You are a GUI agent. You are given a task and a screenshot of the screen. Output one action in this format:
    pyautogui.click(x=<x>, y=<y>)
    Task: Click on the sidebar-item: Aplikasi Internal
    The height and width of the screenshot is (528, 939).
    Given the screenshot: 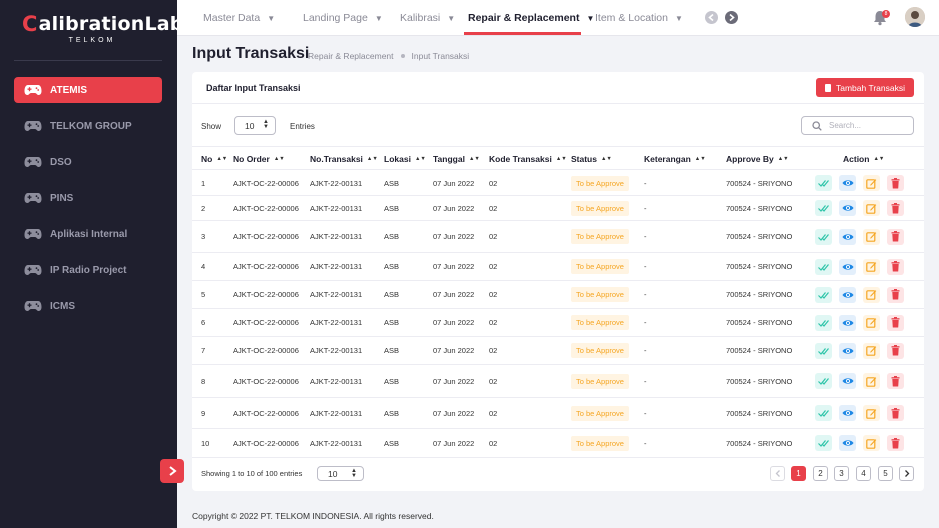 What is the action you would take?
    pyautogui.click(x=88, y=234)
    